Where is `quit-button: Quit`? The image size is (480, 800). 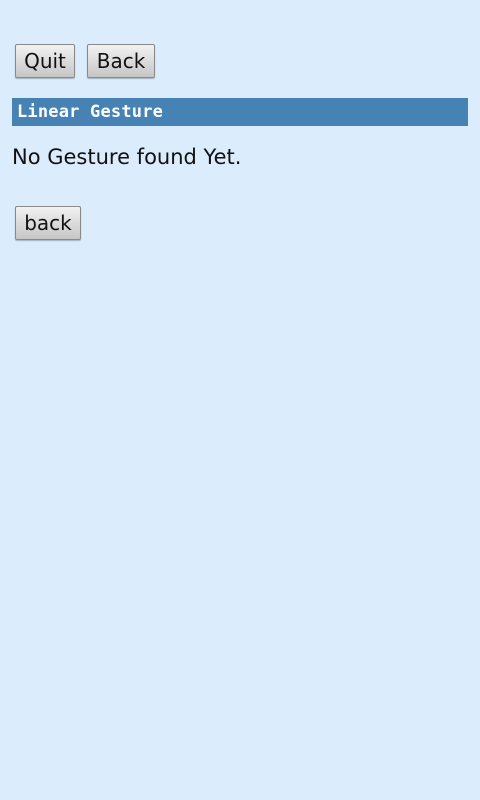
quit-button: Quit is located at coordinates (45, 61).